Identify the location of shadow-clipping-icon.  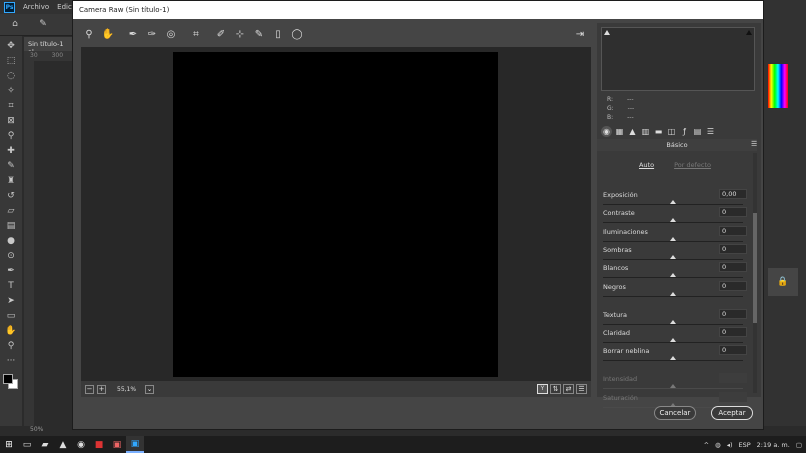
(607, 32).